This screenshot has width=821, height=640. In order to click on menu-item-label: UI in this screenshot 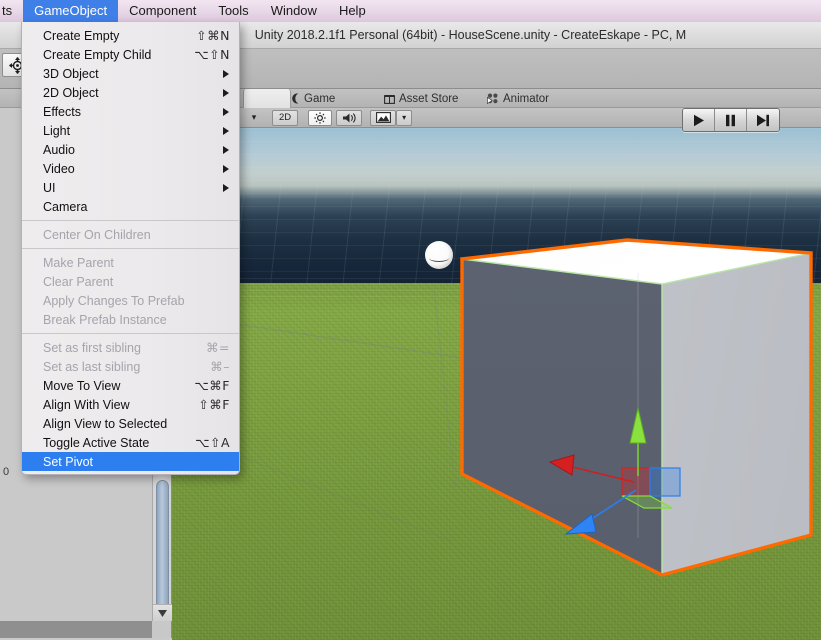, I will do `click(49, 187)`.